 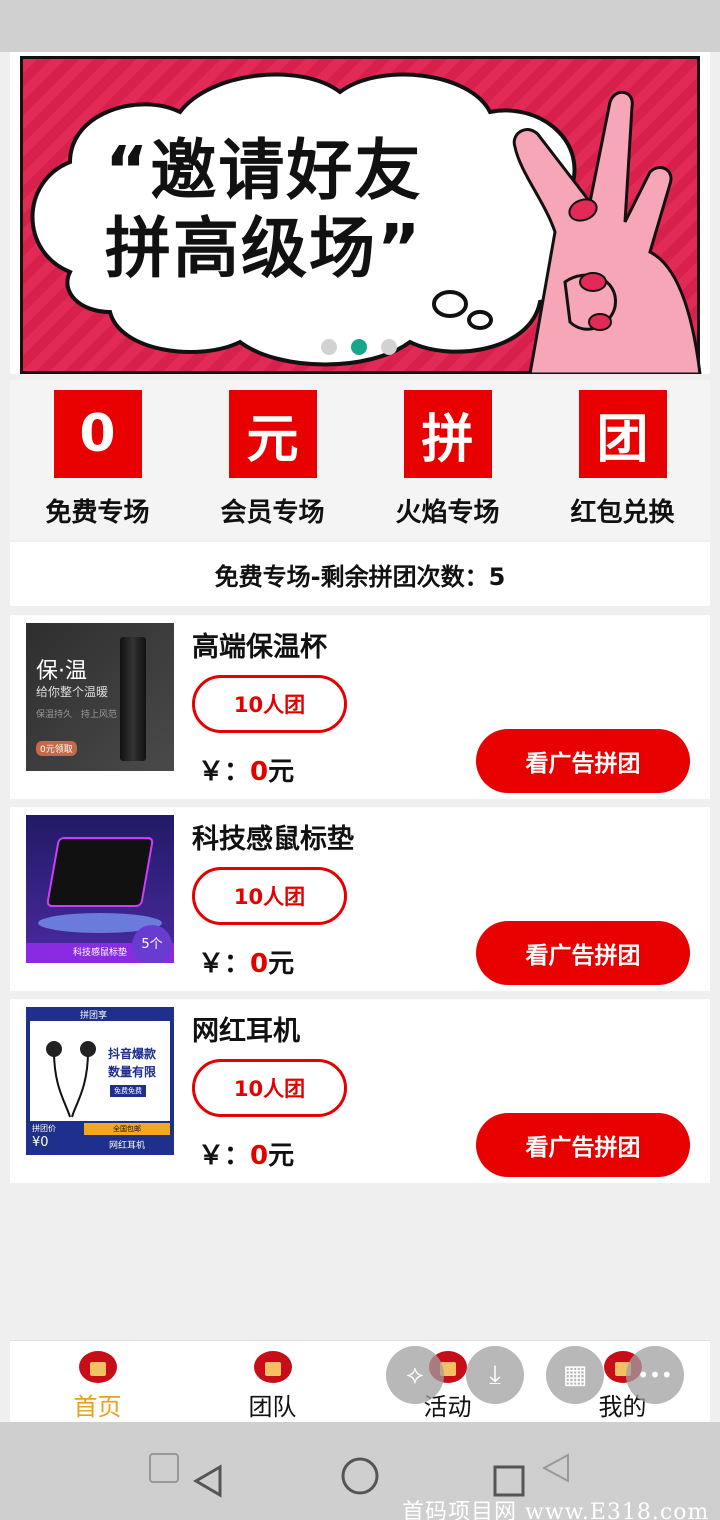 I want to click on thumb-count-badge: 5个, so click(x=152, y=944).